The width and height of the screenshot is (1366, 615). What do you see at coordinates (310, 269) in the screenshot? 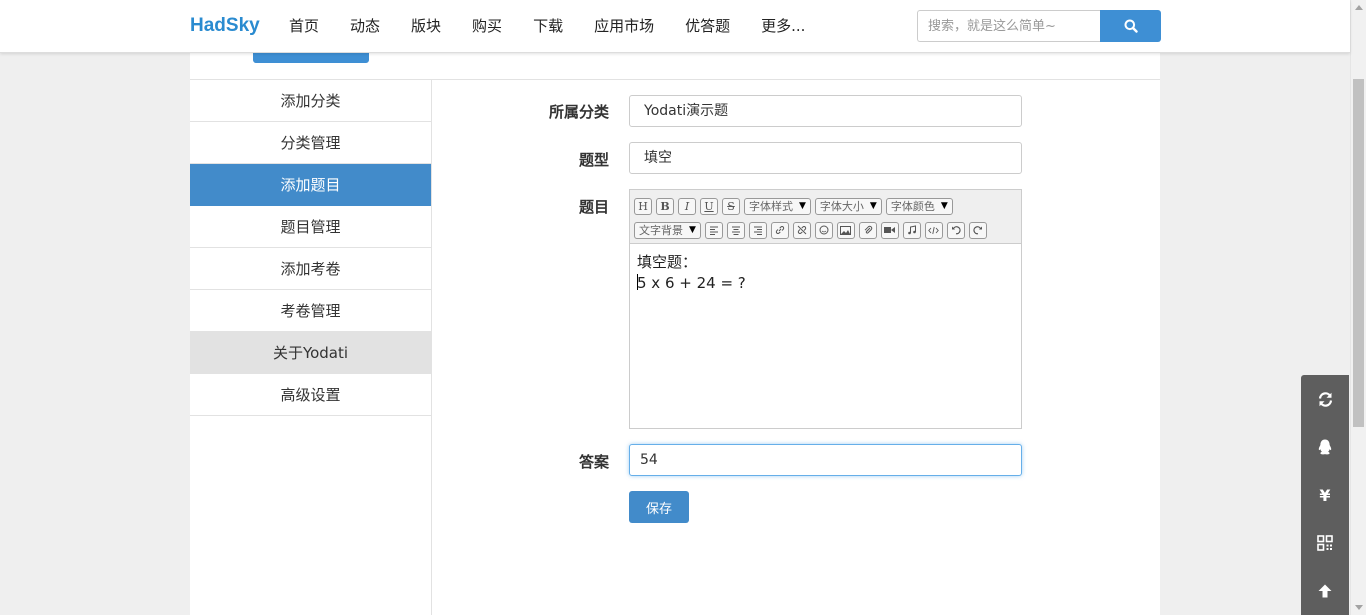
I see `sidebar-item-add-exam: 添加考卷` at bounding box center [310, 269].